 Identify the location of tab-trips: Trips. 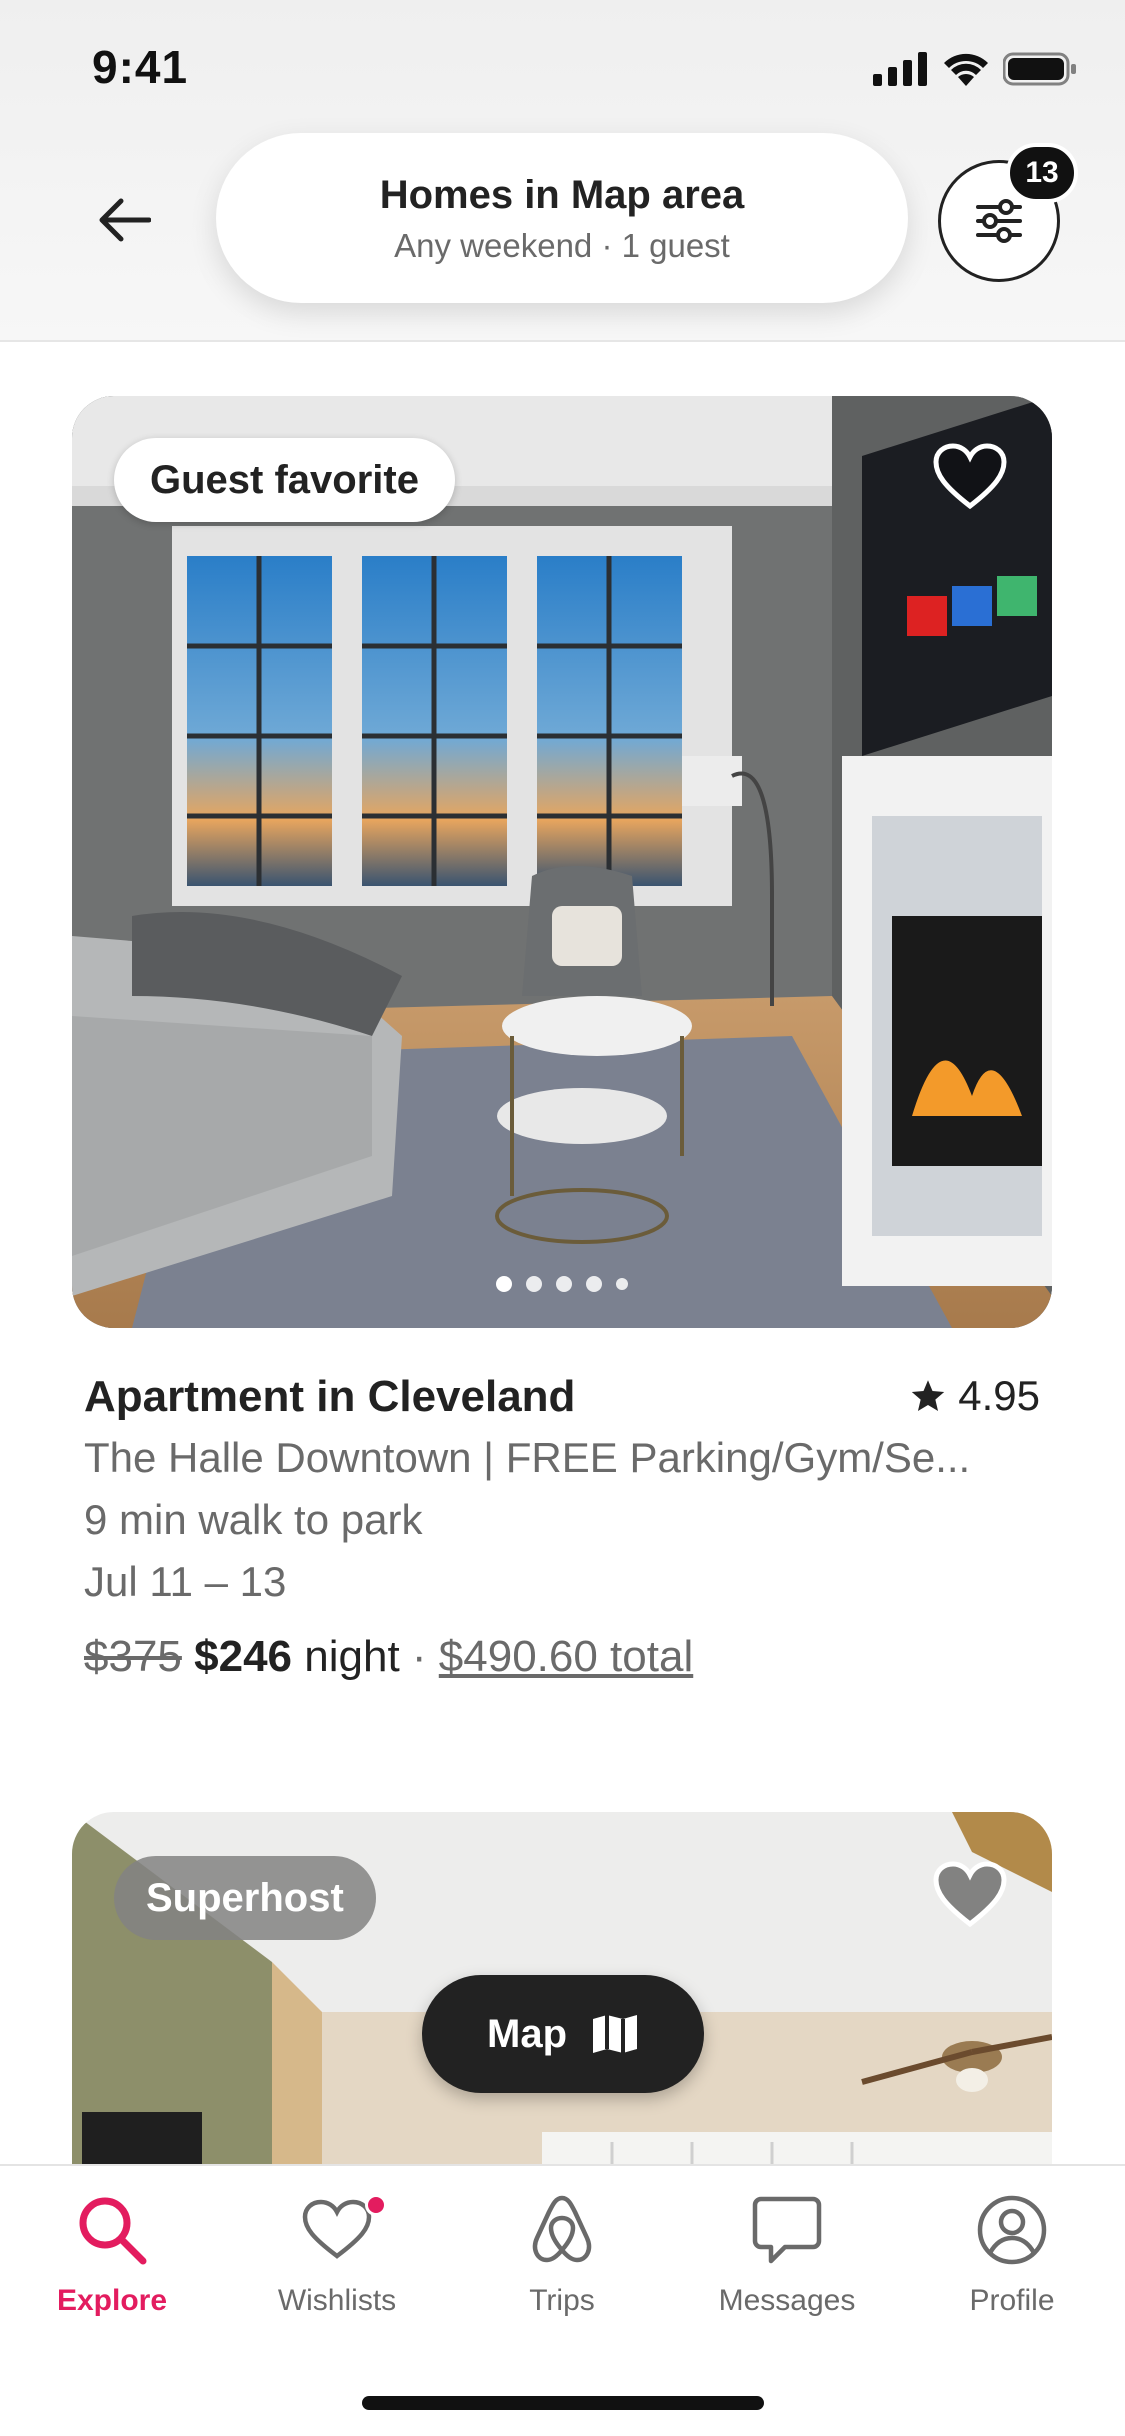
(562, 2254).